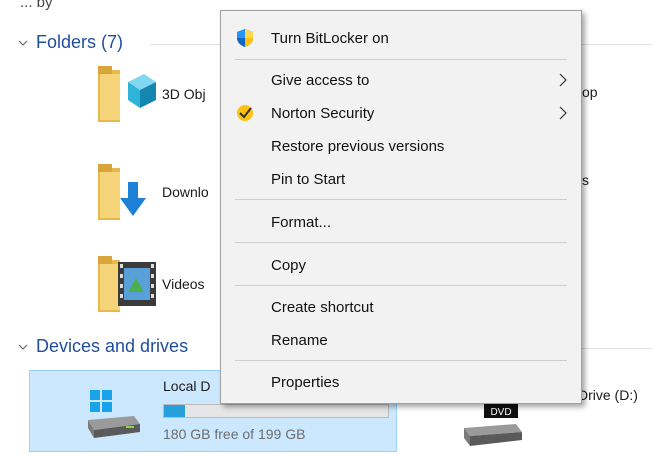 Image resolution: width=655 pixels, height=459 pixels. Describe the element at coordinates (401, 38) in the screenshot. I see `menu-item-turn-bitlocker-on: Turn BitLocker on` at that location.